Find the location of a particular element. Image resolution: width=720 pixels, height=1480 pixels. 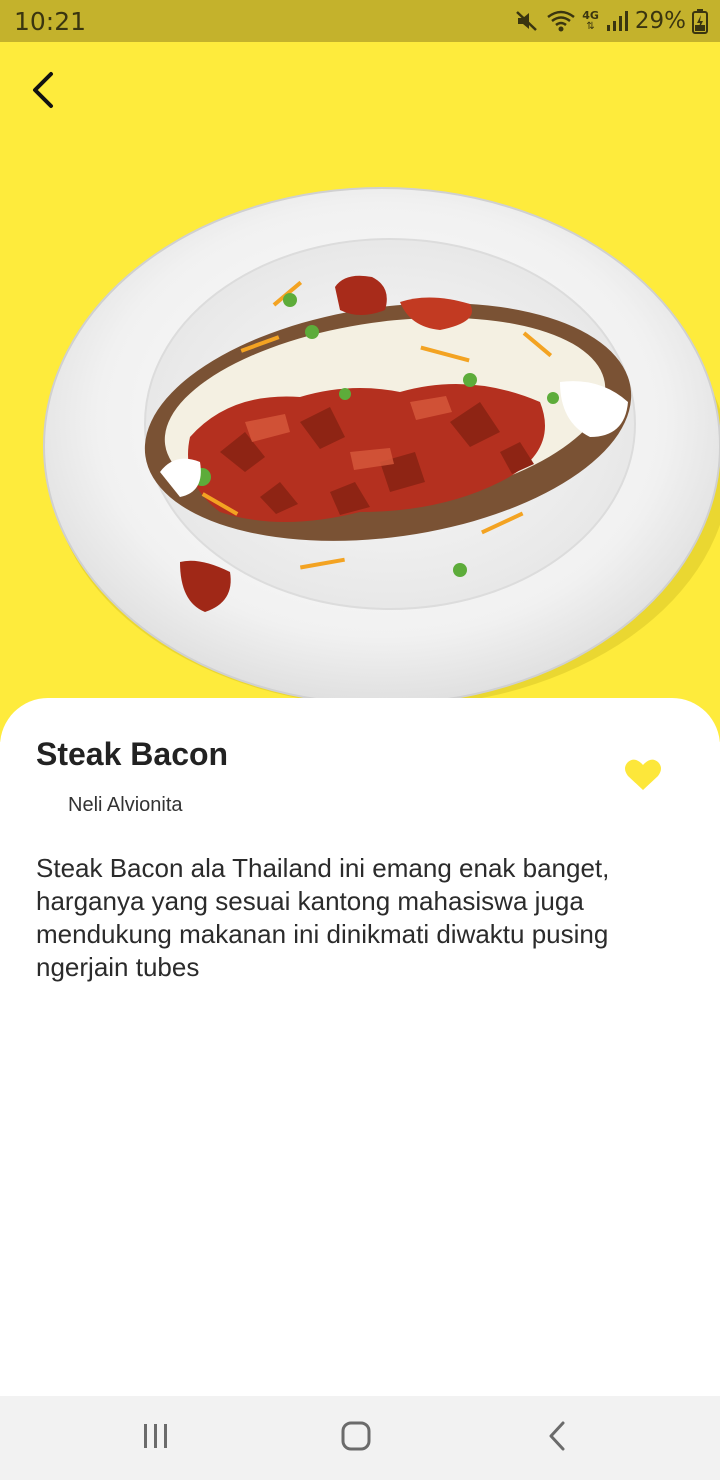

home-button is located at coordinates (356, 1438).